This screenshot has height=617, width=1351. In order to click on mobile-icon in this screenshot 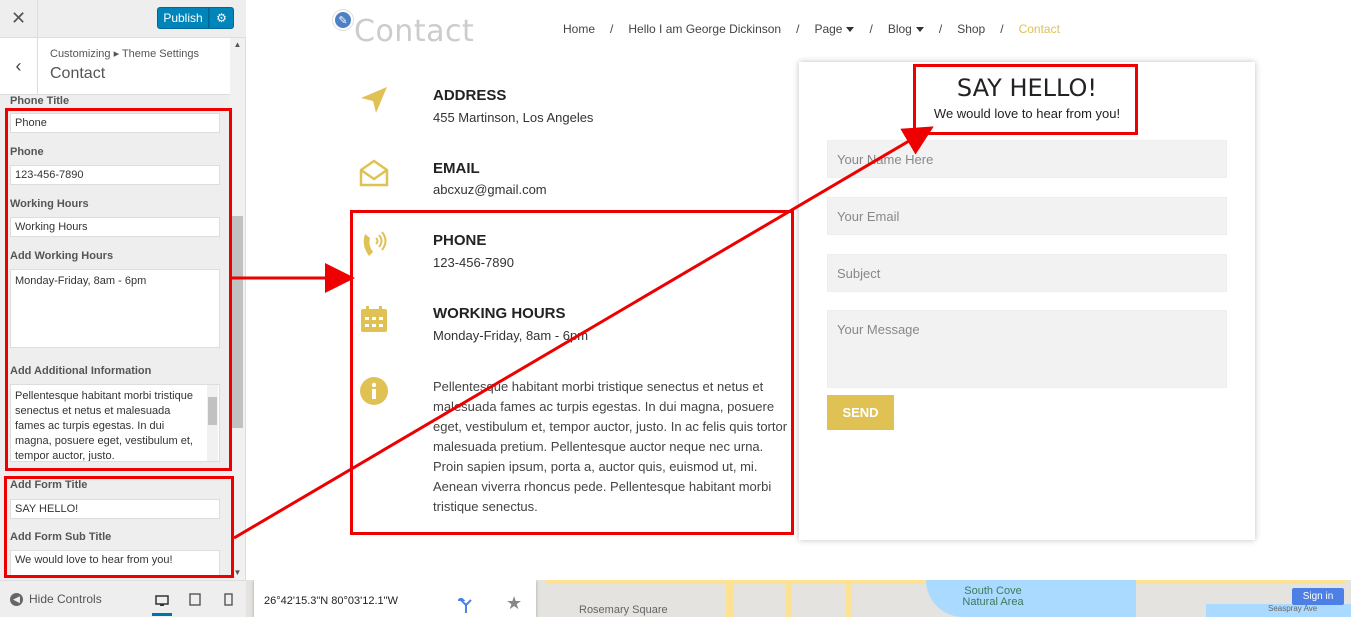, I will do `click(228, 599)`.